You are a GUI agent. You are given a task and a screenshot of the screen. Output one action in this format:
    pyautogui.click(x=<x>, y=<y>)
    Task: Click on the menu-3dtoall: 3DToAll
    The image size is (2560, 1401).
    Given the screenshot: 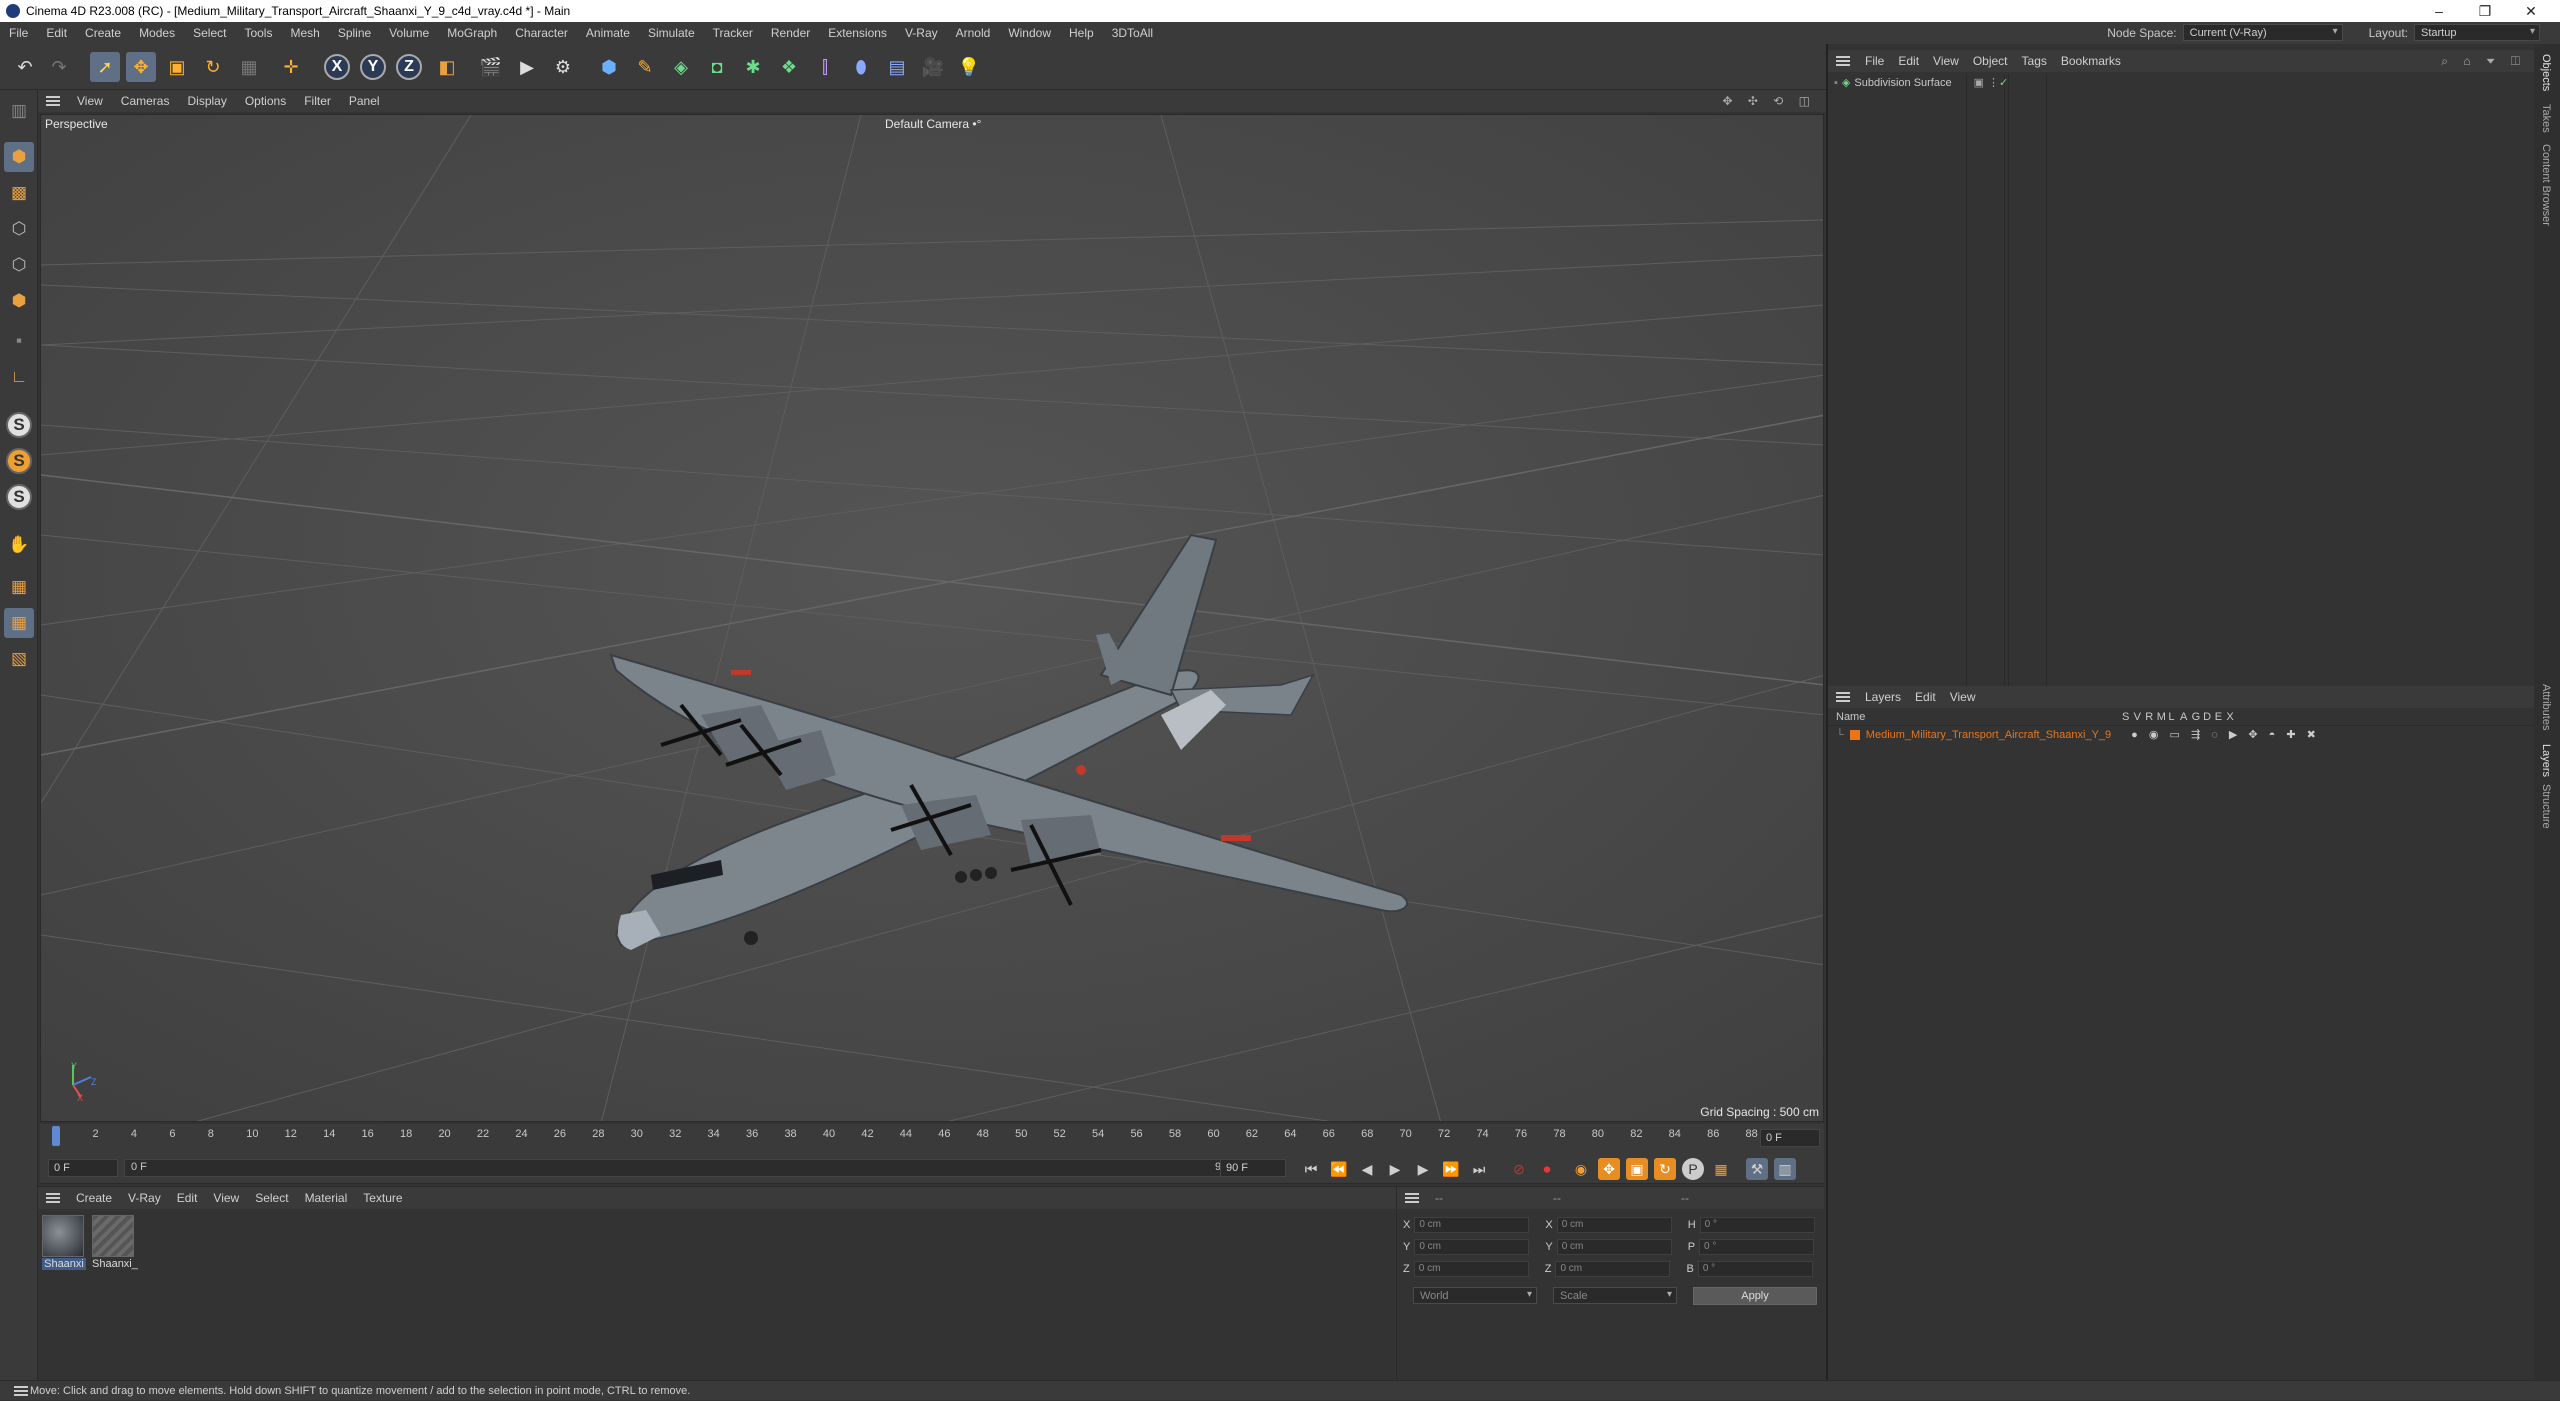 What is the action you would take?
    pyautogui.click(x=1132, y=33)
    